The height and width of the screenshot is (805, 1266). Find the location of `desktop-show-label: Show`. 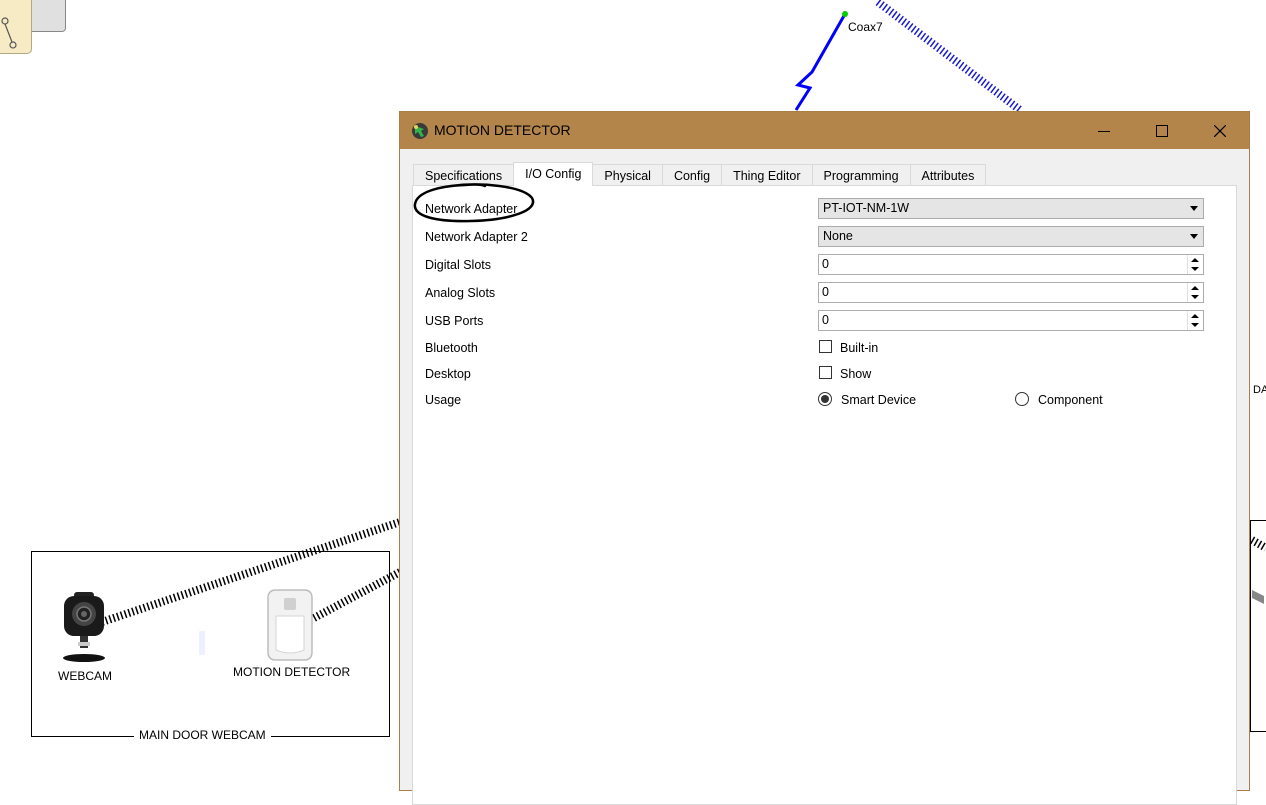

desktop-show-label: Show is located at coordinates (855, 374).